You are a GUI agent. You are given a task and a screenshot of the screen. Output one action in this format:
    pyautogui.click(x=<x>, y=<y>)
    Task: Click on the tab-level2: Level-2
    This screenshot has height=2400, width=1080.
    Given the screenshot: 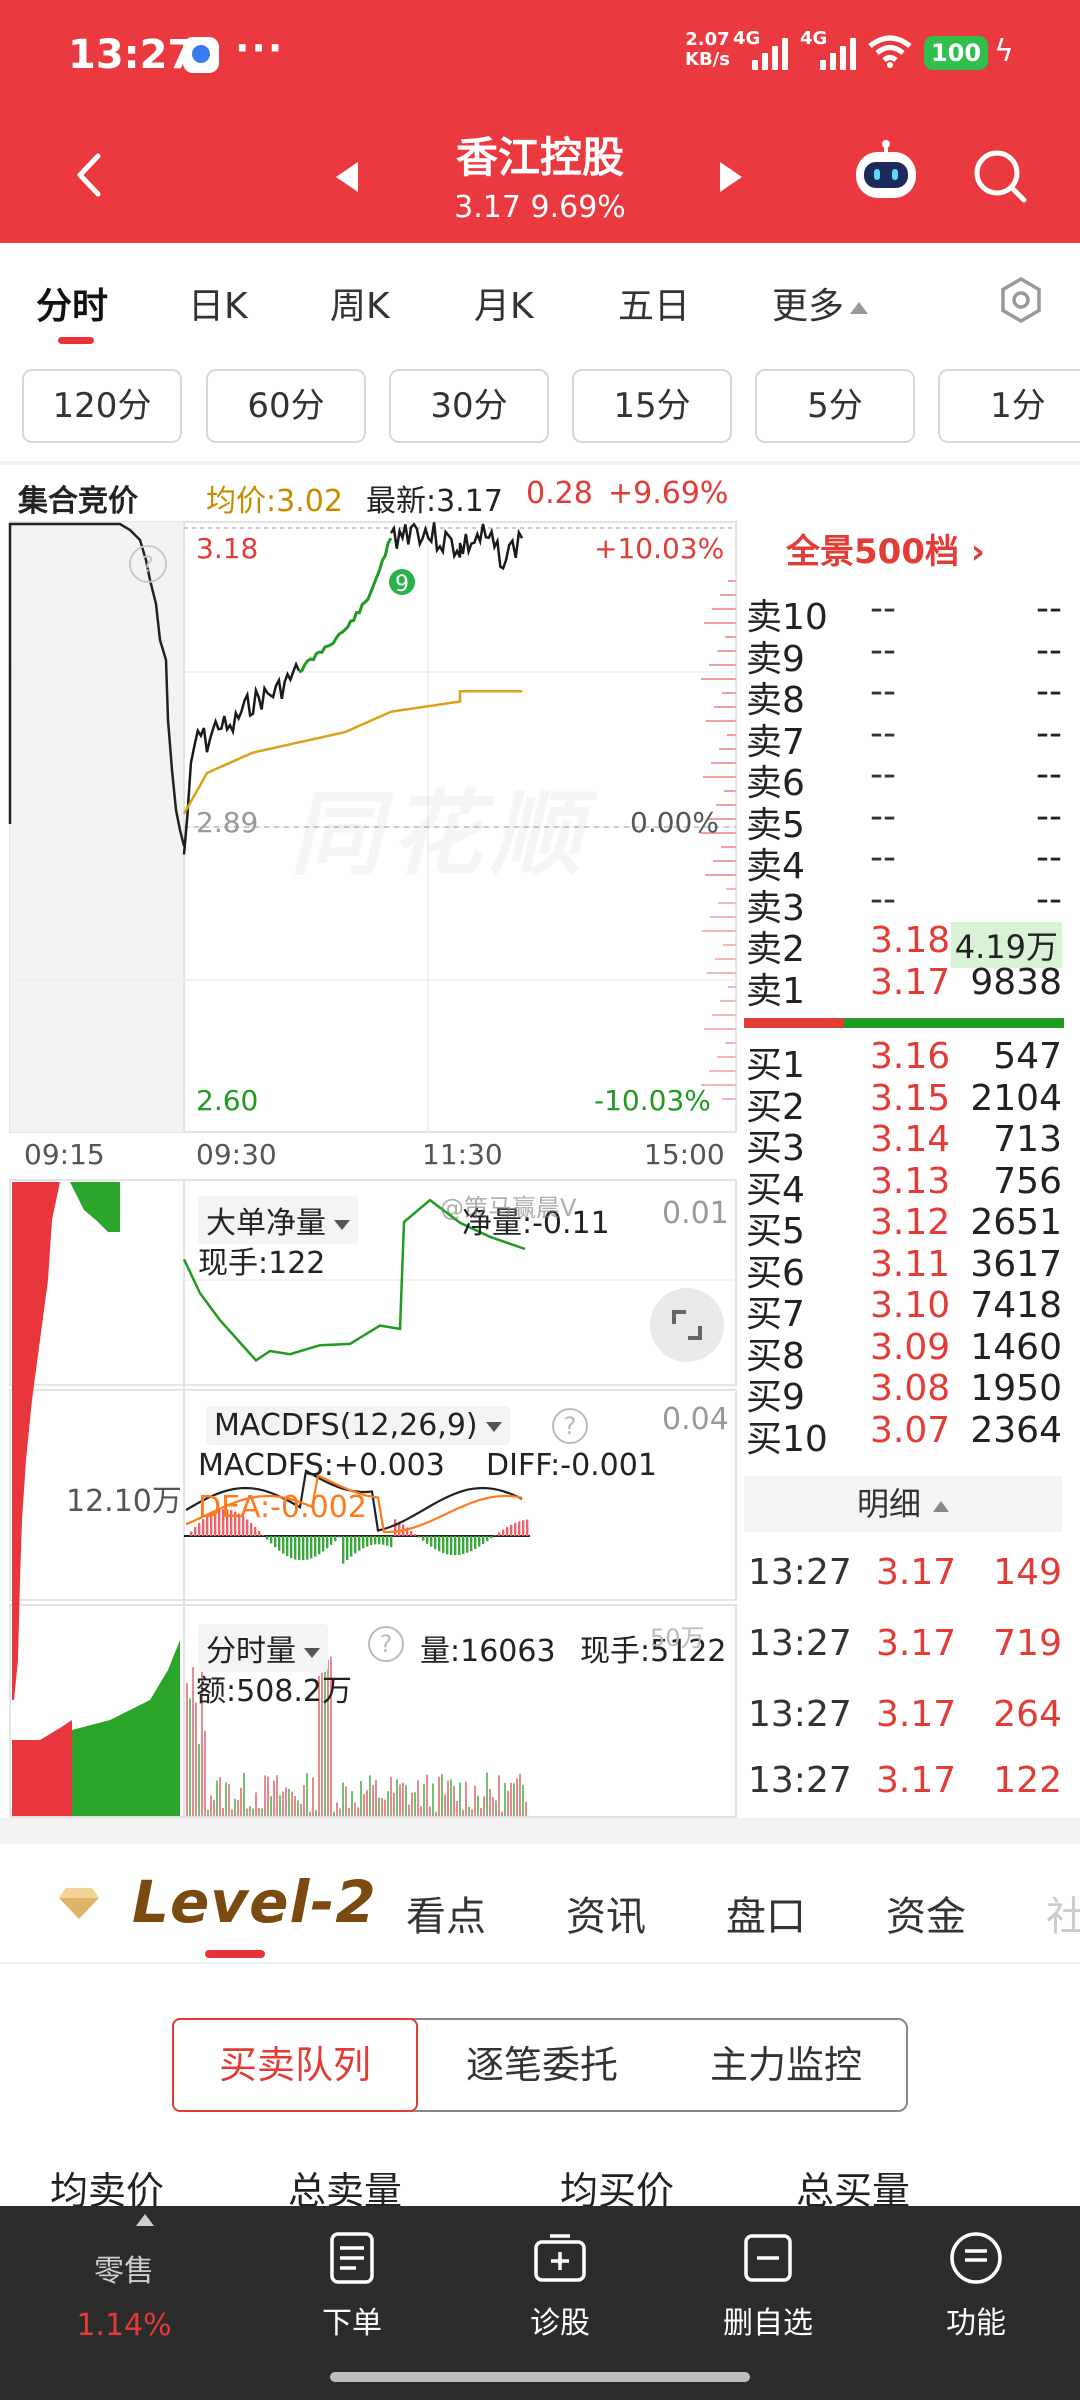 What is the action you would take?
    pyautogui.click(x=254, y=1902)
    